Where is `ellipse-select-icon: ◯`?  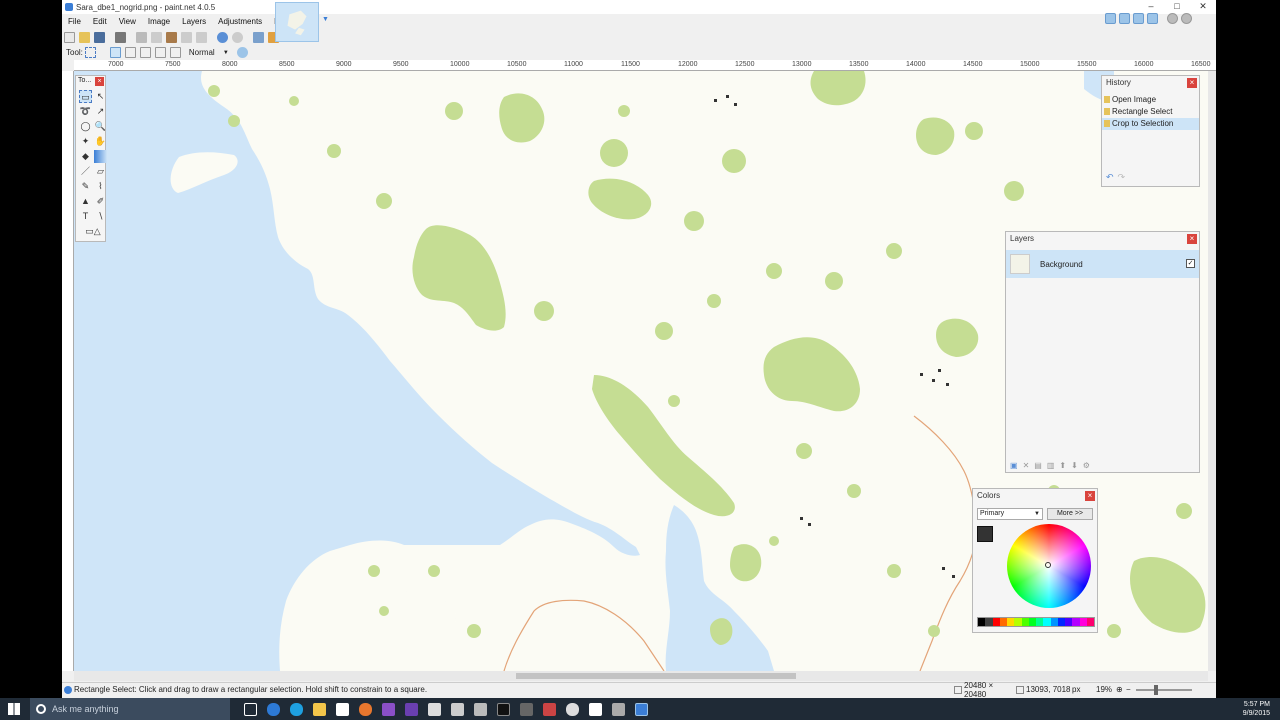 ellipse-select-icon: ◯ is located at coordinates (85, 126).